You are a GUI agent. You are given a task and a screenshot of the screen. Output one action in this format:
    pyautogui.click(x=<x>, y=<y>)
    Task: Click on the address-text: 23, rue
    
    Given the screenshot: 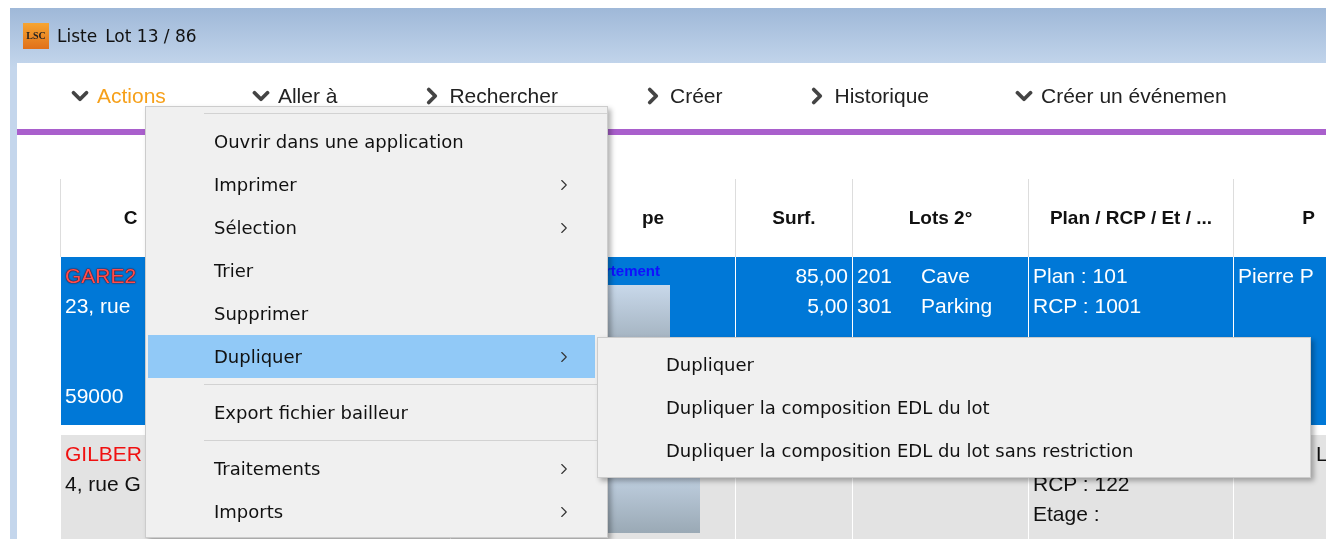 What is the action you would take?
    pyautogui.click(x=98, y=306)
    